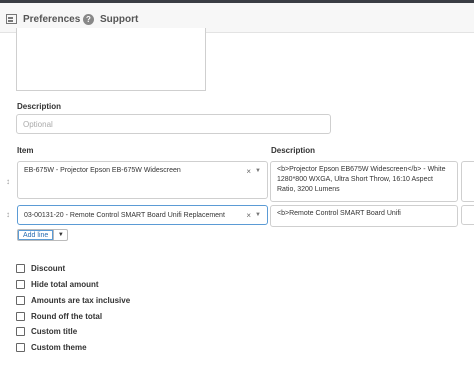  What do you see at coordinates (364, 216) in the screenshot?
I see `line-description: <b>Remote Control SMART Board Unifi` at bounding box center [364, 216].